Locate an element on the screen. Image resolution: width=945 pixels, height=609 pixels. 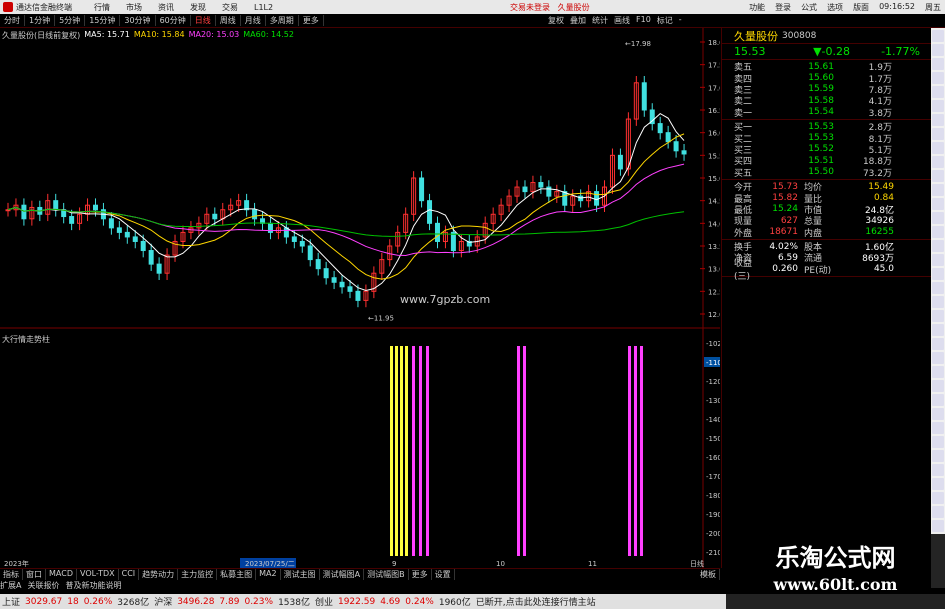
tab-6: 日线 is located at coordinates (203, 20).